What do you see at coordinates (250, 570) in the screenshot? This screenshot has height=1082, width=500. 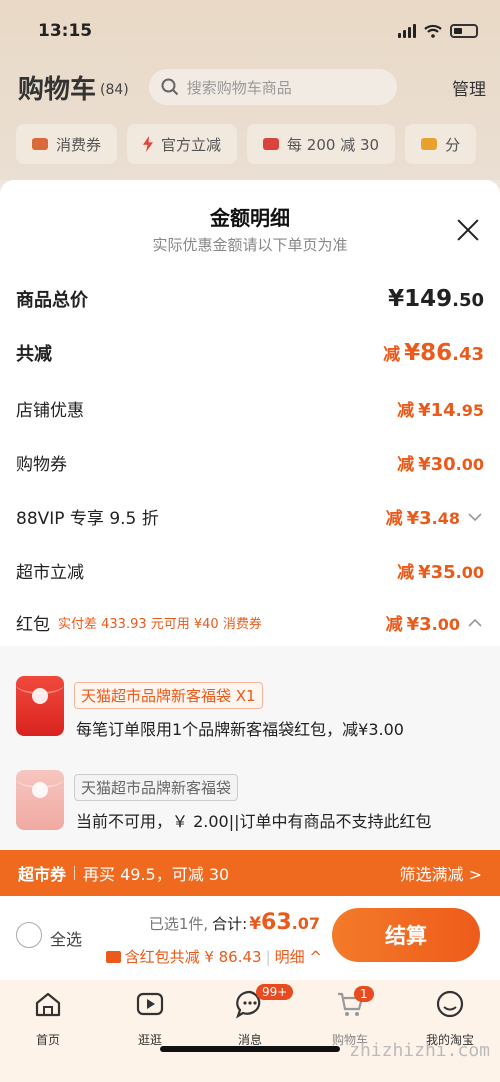 I see `row-supermarket-discount: 超市立减 减 ¥35.00` at bounding box center [250, 570].